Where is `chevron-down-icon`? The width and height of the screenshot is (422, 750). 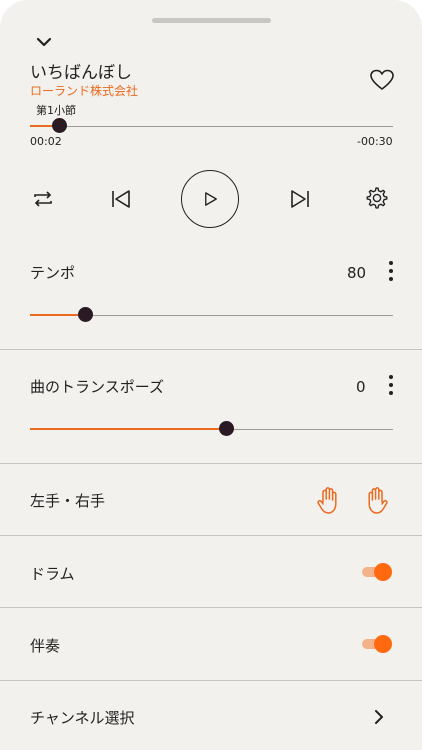 chevron-down-icon is located at coordinates (44, 42).